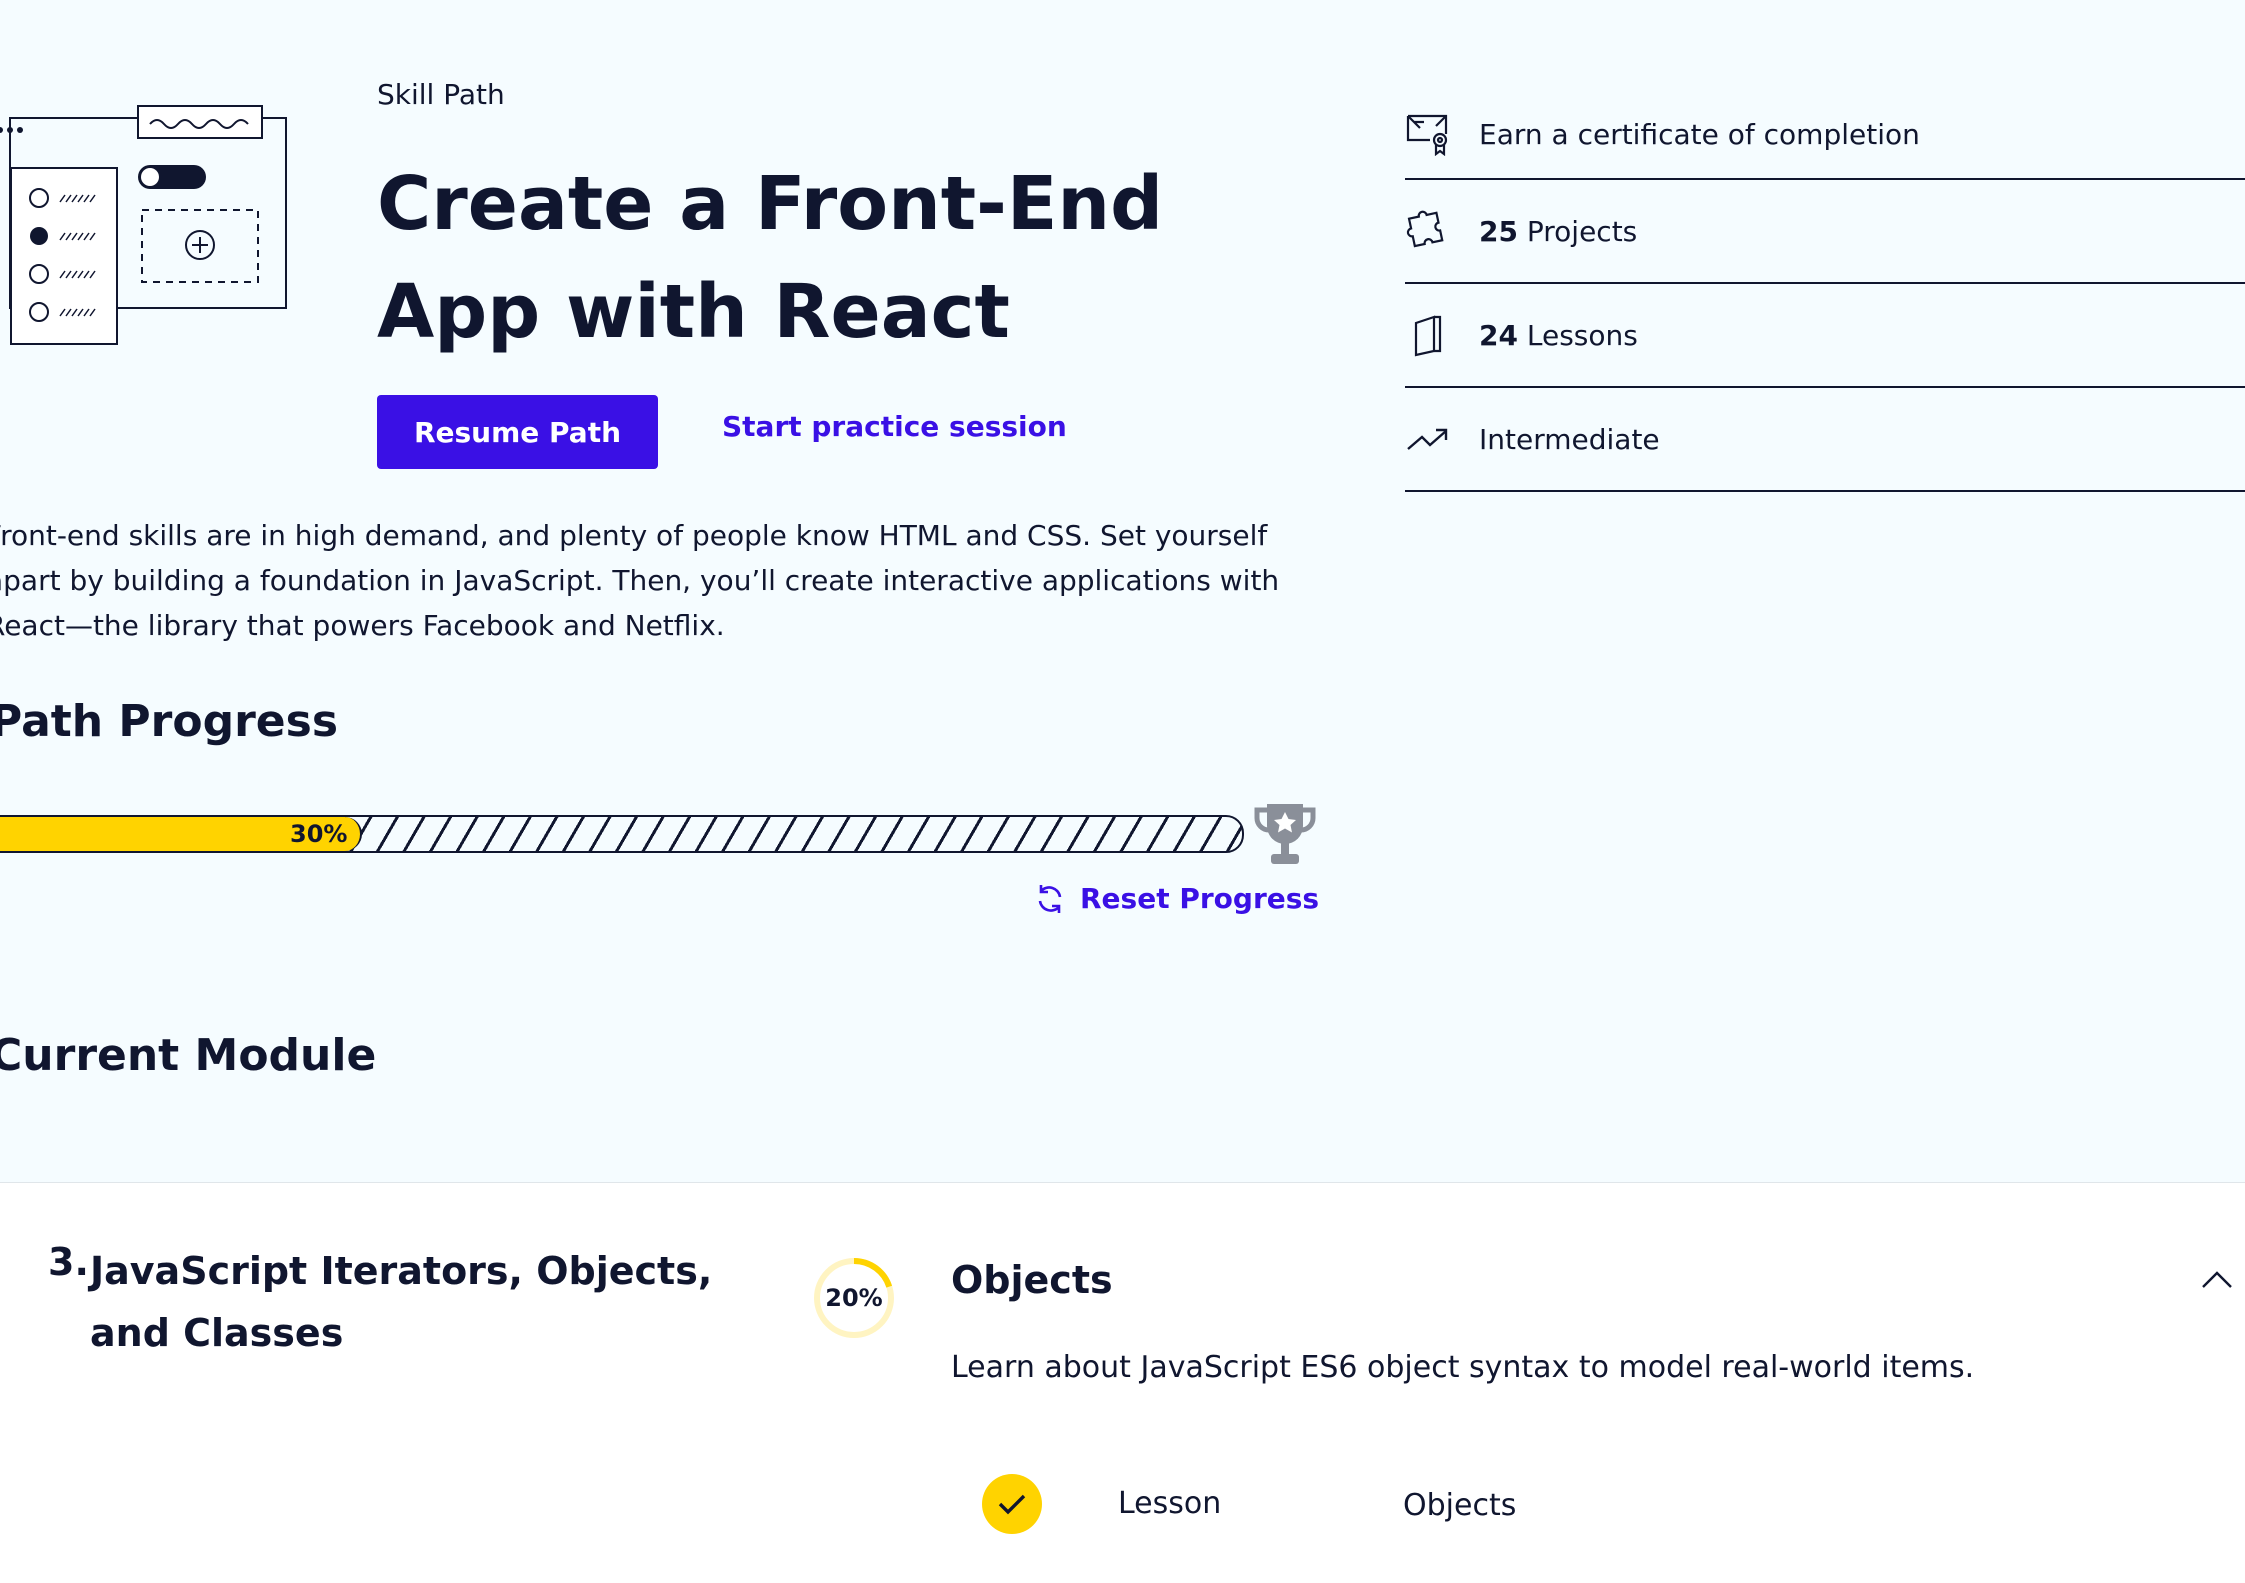 The image size is (2245, 1583). What do you see at coordinates (1498, 335) in the screenshot?
I see `lessons-count: 24` at bounding box center [1498, 335].